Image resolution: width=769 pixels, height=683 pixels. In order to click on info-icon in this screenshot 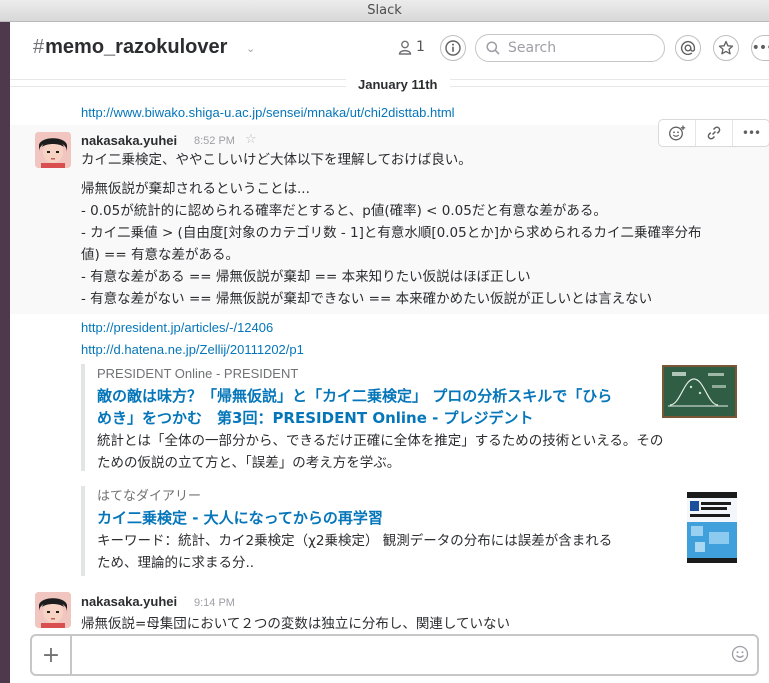, I will do `click(453, 48)`.